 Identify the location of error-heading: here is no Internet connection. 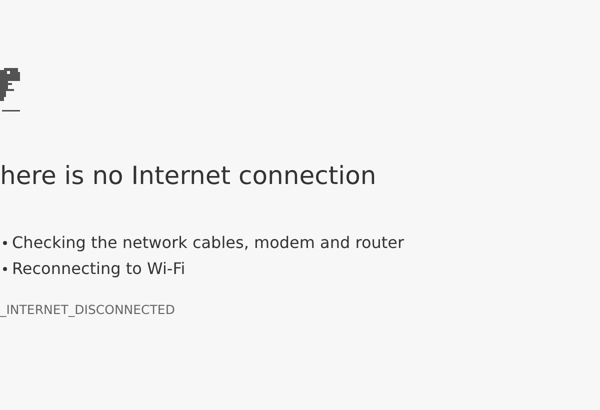
(189, 176).